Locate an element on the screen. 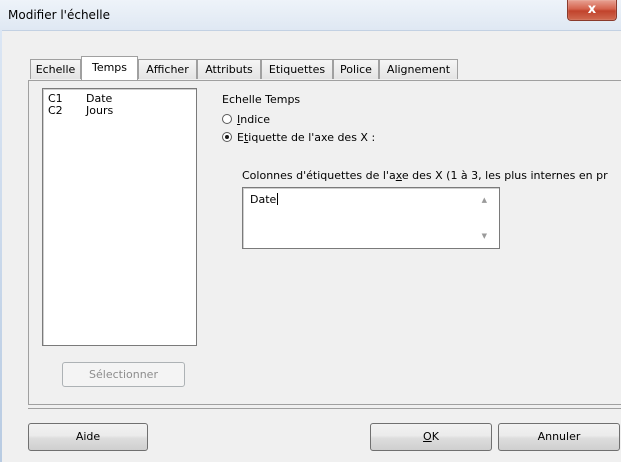 The image size is (621, 462). ok-button: OK is located at coordinates (431, 437).